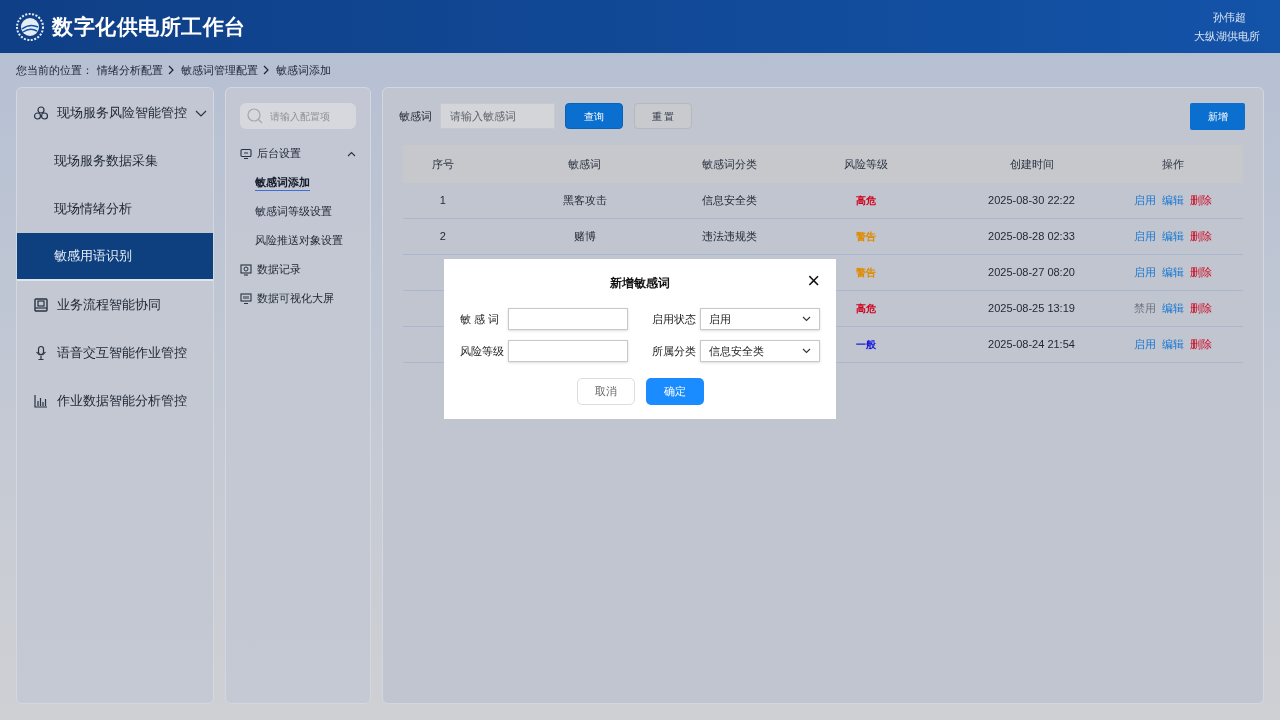 The height and width of the screenshot is (720, 1280). Describe the element at coordinates (298, 269) in the screenshot. I see `menu-item: 数据记录` at that location.